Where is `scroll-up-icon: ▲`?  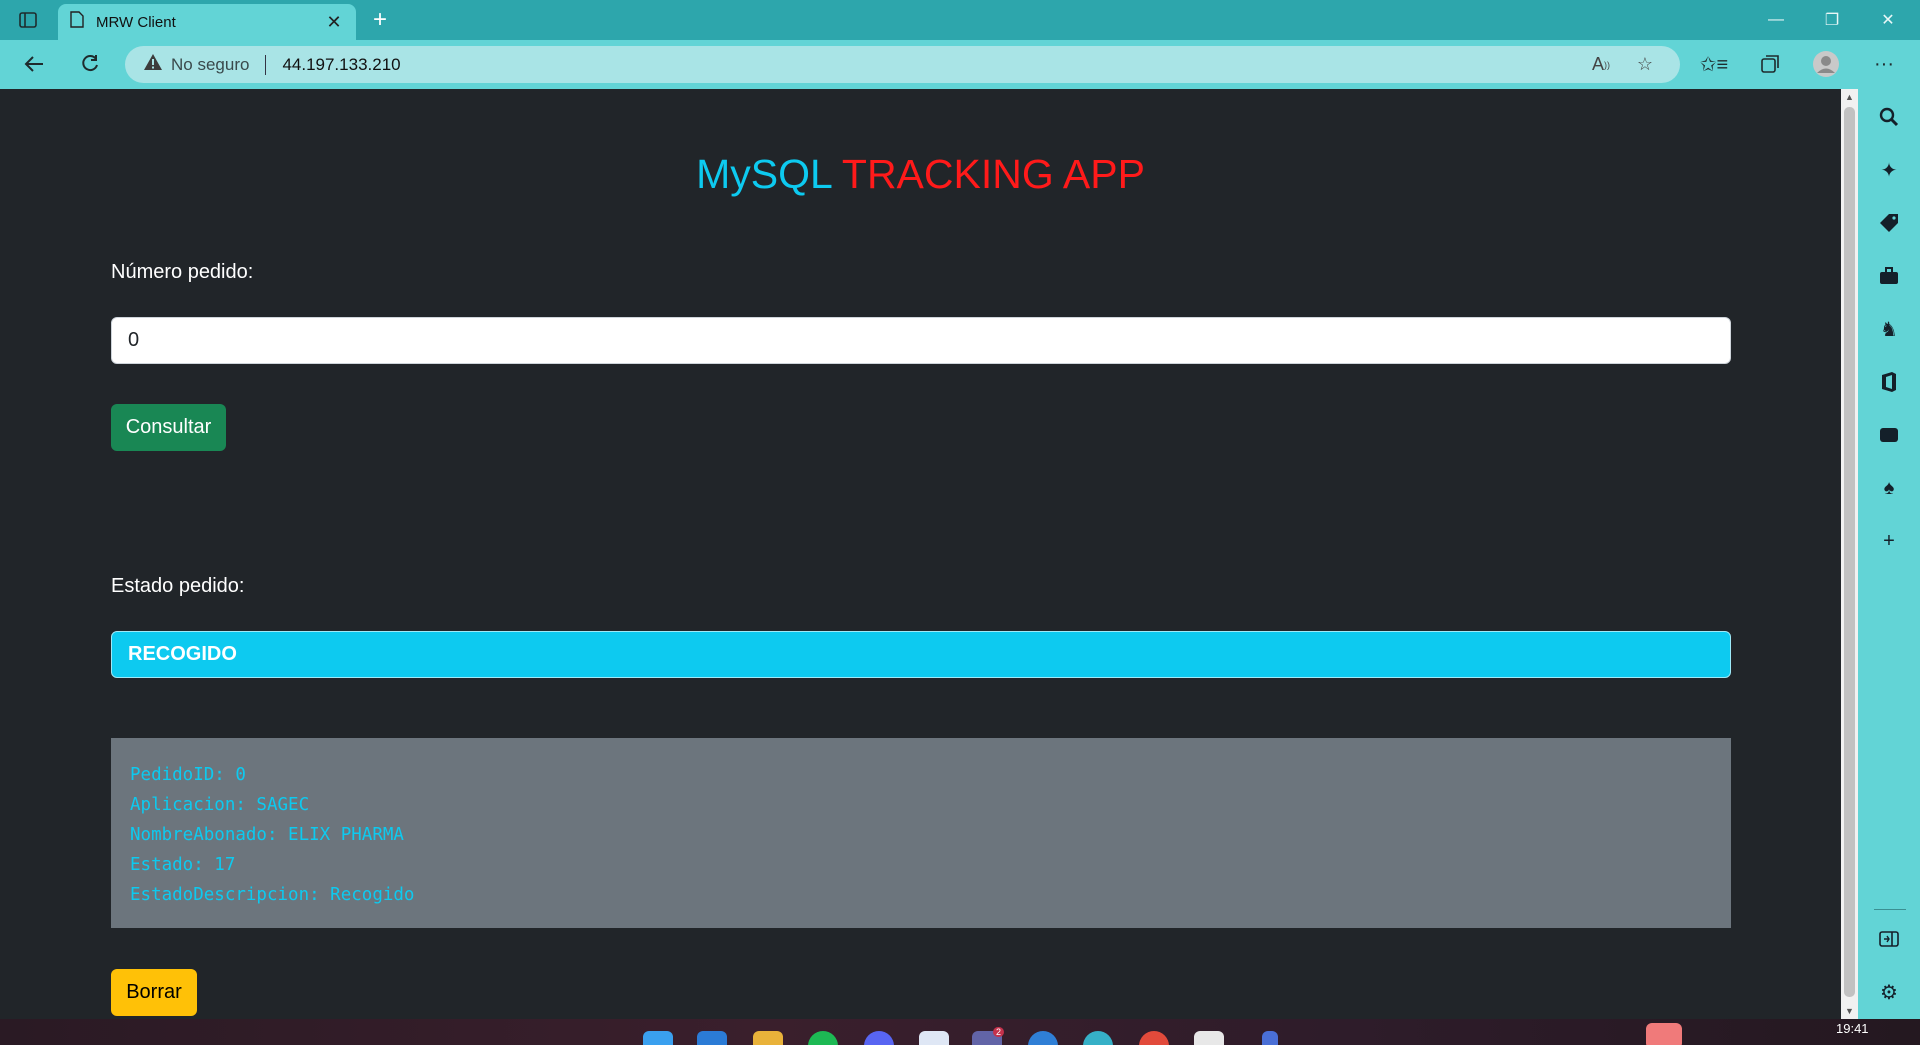 scroll-up-icon: ▲ is located at coordinates (1849, 97).